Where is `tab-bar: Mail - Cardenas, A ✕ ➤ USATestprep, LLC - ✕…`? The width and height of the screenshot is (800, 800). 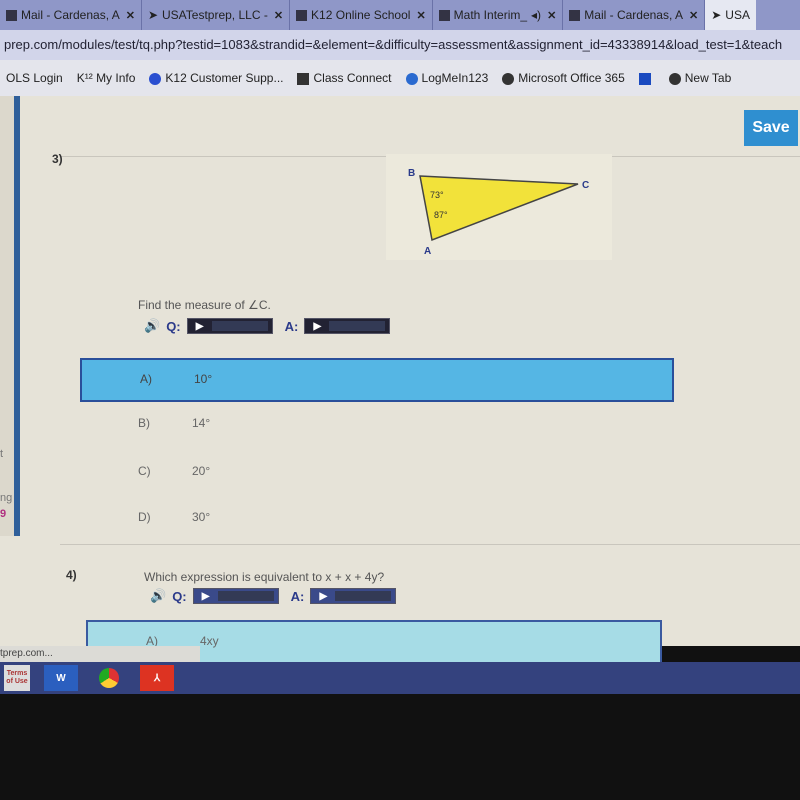 tab-bar: Mail - Cardenas, A ✕ ➤ USATestprep, LLC - ✕… is located at coordinates (400, 15).